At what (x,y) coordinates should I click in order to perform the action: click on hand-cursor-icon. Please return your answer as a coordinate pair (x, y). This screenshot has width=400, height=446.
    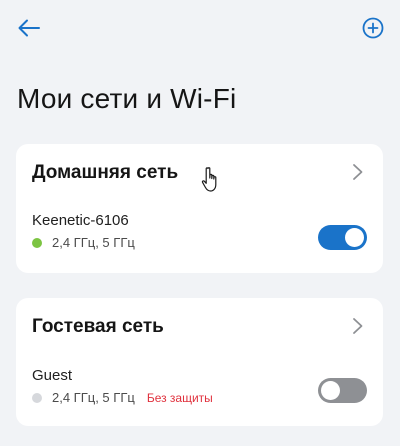
    Looking at the image, I should click on (209, 179).